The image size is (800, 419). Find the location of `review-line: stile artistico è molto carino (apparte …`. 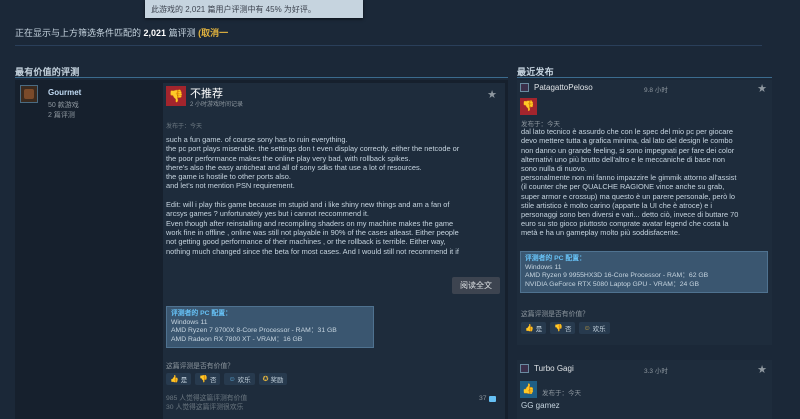

review-line: stile artistico è molto carino (apparte … is located at coordinates (617, 205).